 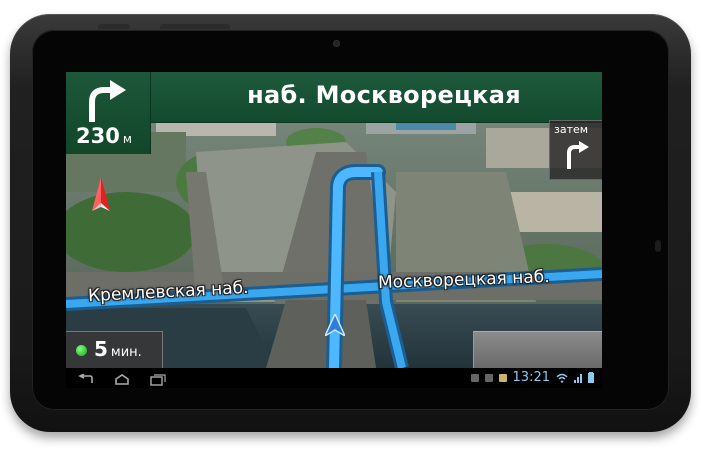 What do you see at coordinates (336, 43) in the screenshot?
I see `front-camera` at bounding box center [336, 43].